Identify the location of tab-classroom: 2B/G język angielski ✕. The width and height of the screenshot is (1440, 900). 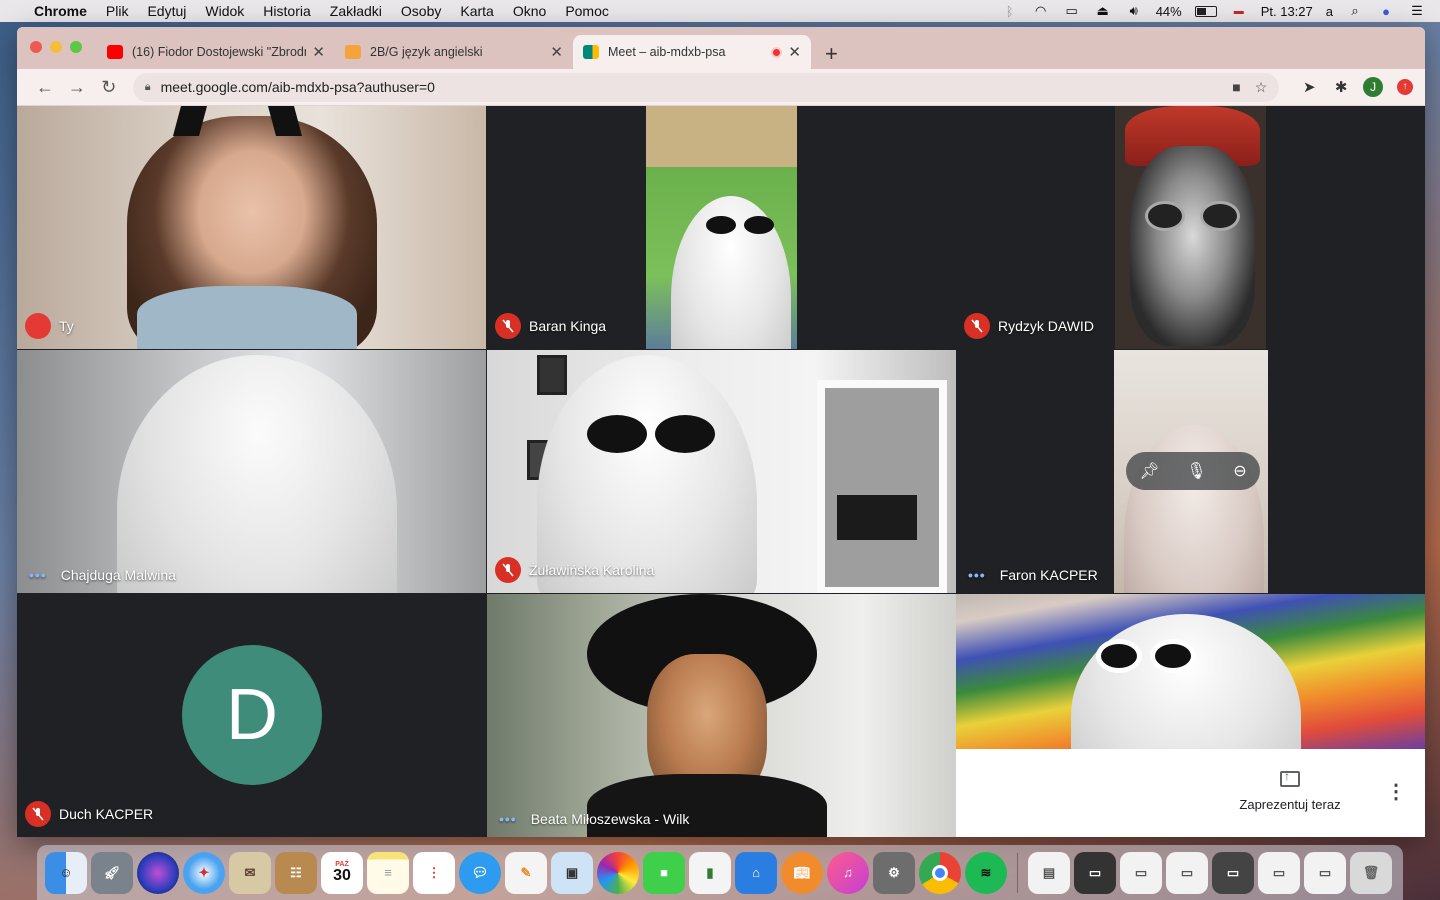
(454, 52).